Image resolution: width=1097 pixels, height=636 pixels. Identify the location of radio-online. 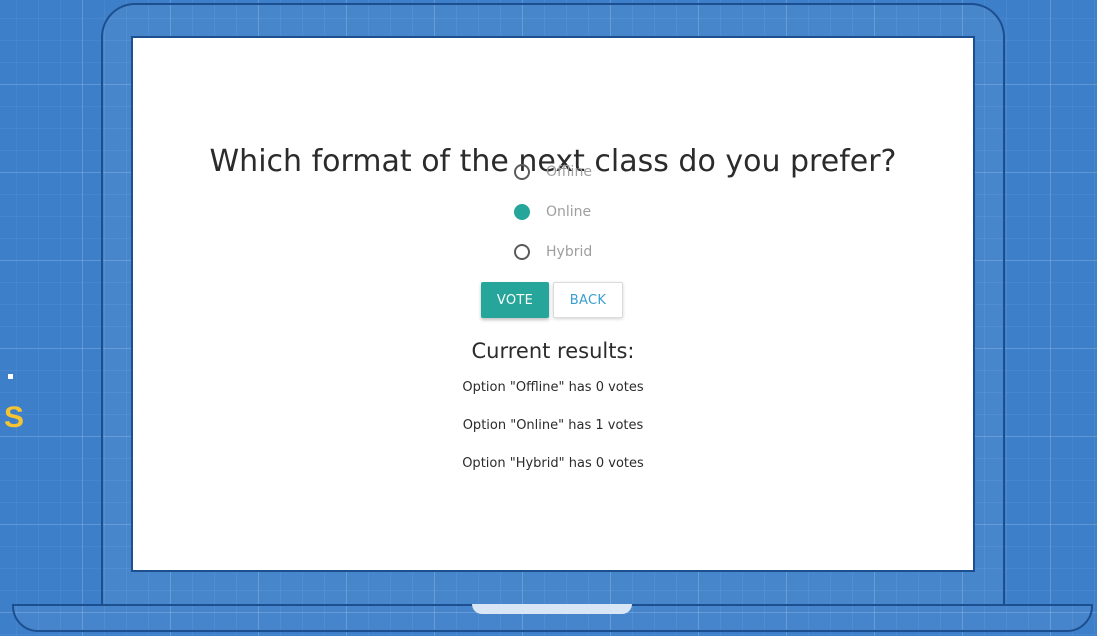
(522, 212).